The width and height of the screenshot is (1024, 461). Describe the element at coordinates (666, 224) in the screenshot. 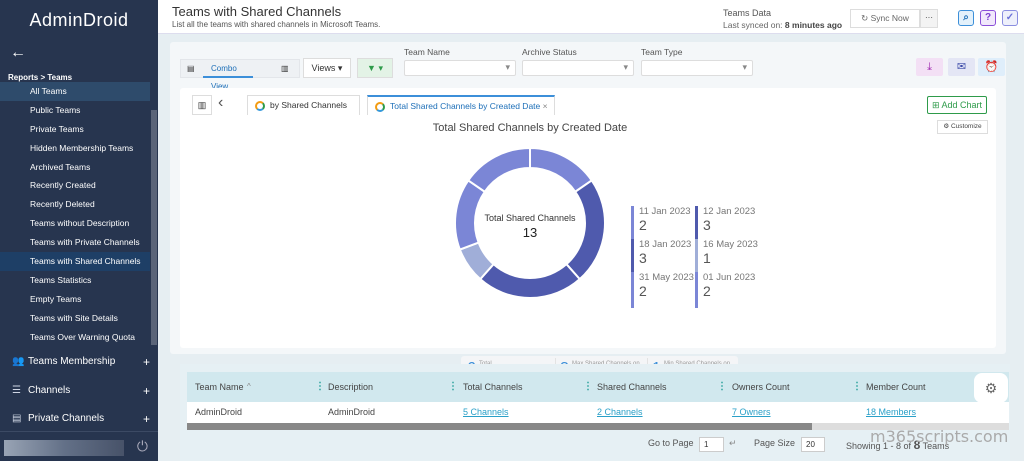

I see `legend-item: 11 Jan 2023 2` at that location.